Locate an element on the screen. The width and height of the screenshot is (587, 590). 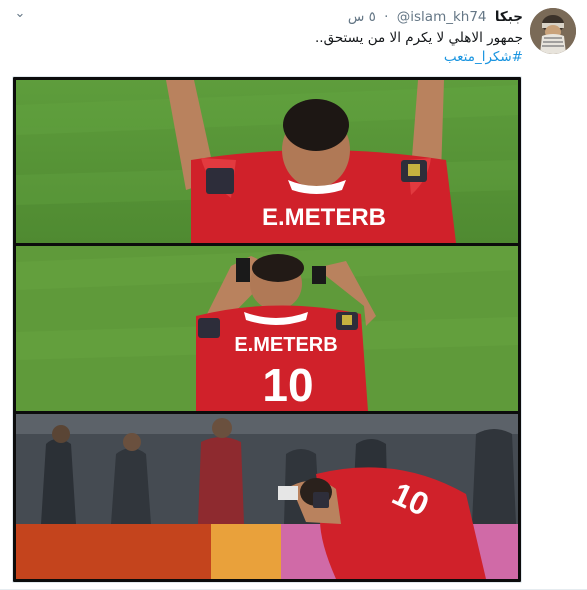
timestamp: ٥ س is located at coordinates (362, 17).